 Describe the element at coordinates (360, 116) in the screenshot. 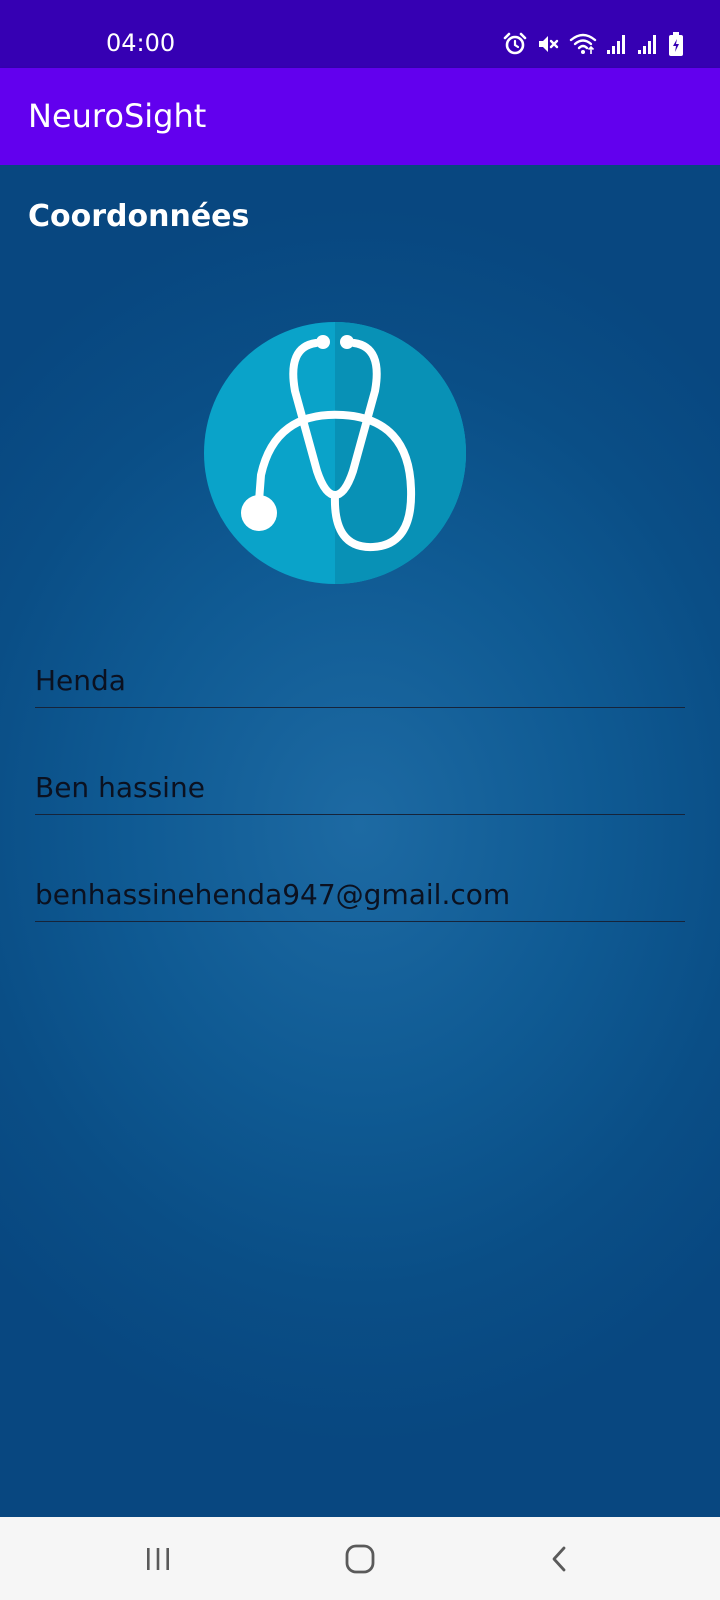

I see `app-bar: NeuroSight` at that location.